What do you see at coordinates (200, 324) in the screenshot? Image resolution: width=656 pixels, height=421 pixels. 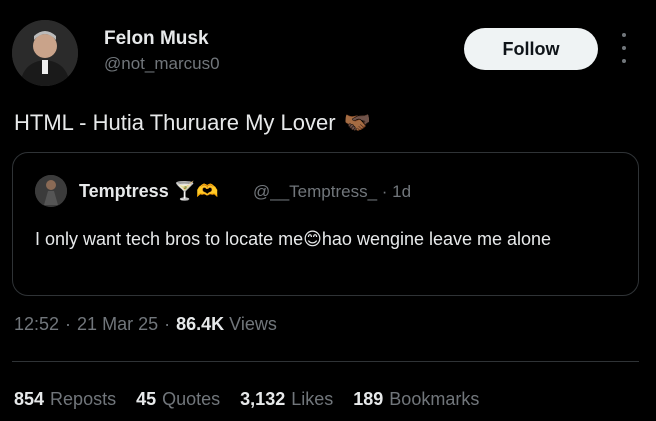 I see `views-count: 86.4K` at bounding box center [200, 324].